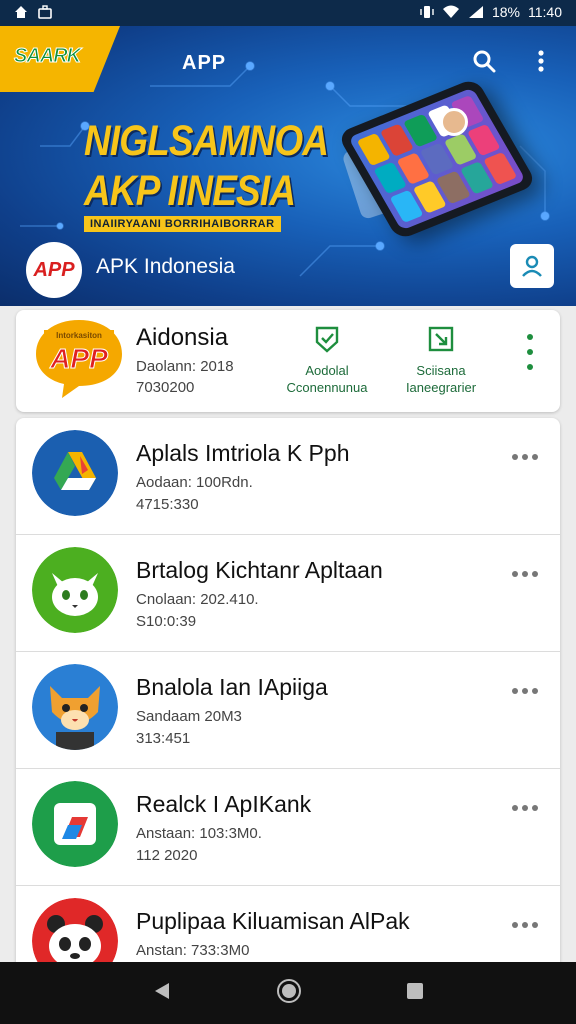  Describe the element at coordinates (441, 360) in the screenshot. I see `download-action-button: Sciisana Ianeegrarier` at that location.